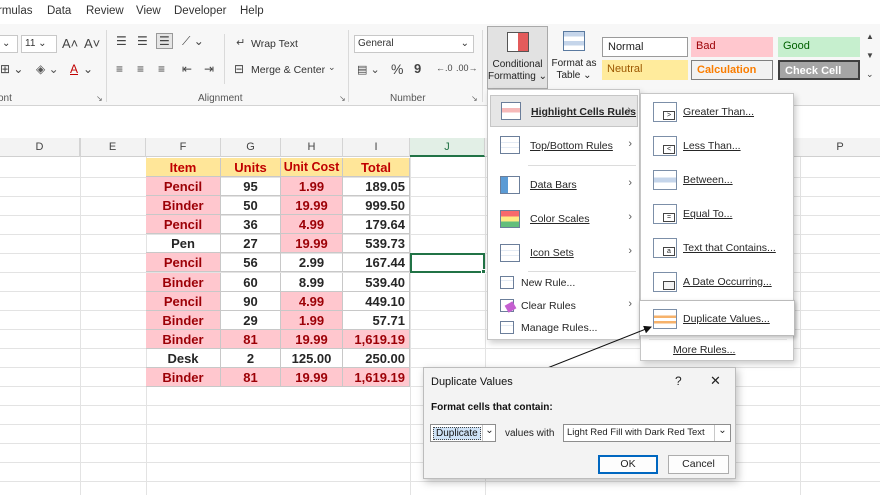  What do you see at coordinates (312, 358) in the screenshot?
I see `cell-unit-cost: 125.00` at bounding box center [312, 358].